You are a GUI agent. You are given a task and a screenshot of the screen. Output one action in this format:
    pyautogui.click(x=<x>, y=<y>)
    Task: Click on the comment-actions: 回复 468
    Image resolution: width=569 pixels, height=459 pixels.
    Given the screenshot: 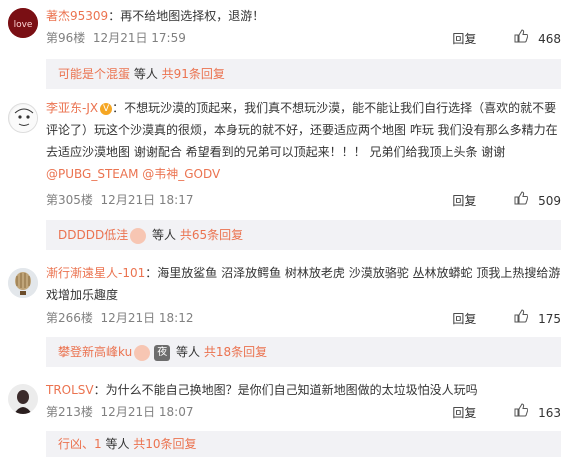 What is the action you would take?
    pyautogui.click(x=506, y=38)
    